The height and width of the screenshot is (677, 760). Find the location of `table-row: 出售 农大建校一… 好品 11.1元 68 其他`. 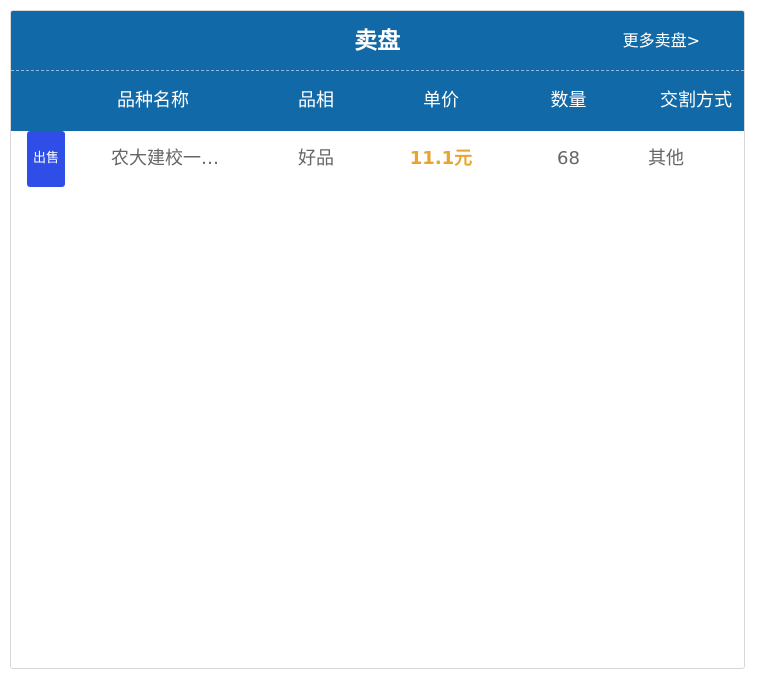

table-row: 出售 农大建校一… 好品 11.1元 68 其他 is located at coordinates (377, 159).